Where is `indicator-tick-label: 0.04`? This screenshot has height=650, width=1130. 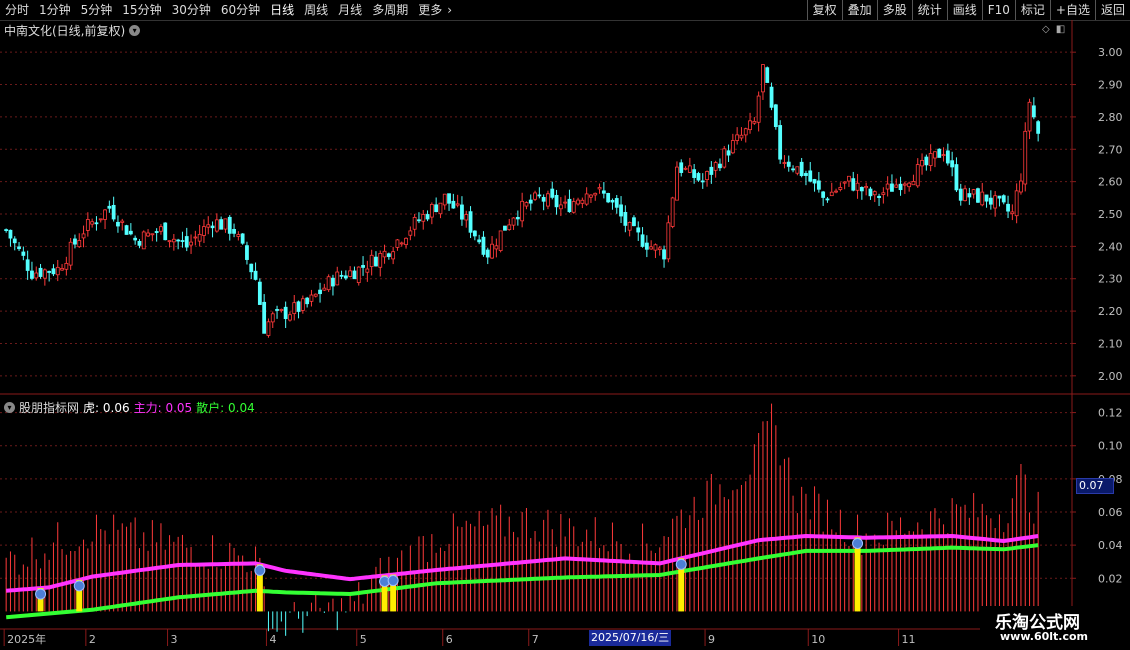 indicator-tick-label: 0.04 is located at coordinates (1110, 545).